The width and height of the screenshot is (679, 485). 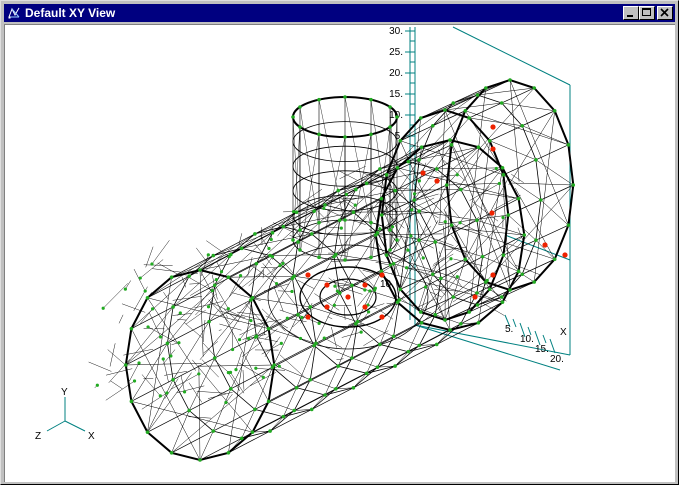 I want to click on minimize-button, so click(x=631, y=13).